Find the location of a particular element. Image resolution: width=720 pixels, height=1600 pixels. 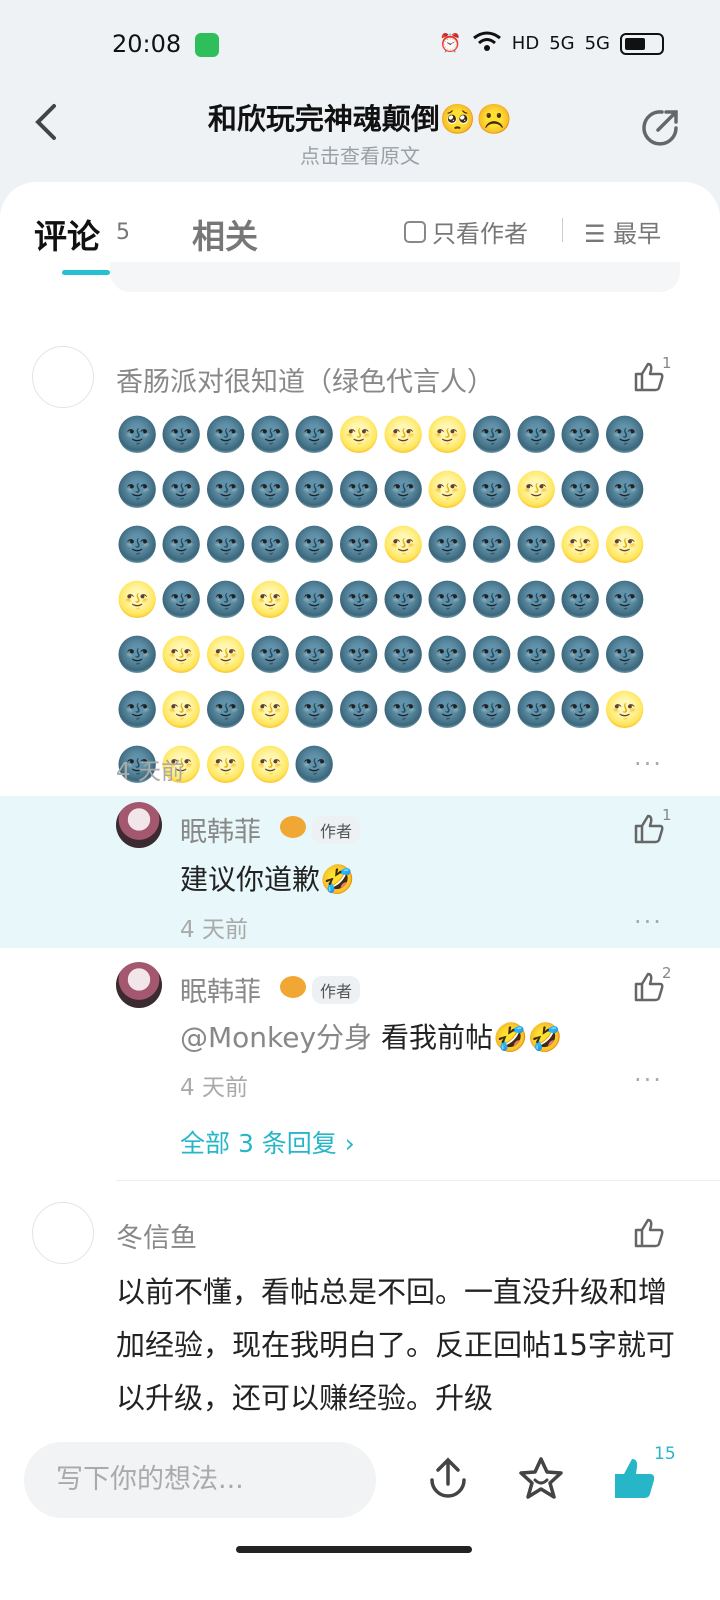

comment-time: 4 天前 is located at coordinates (150, 772).